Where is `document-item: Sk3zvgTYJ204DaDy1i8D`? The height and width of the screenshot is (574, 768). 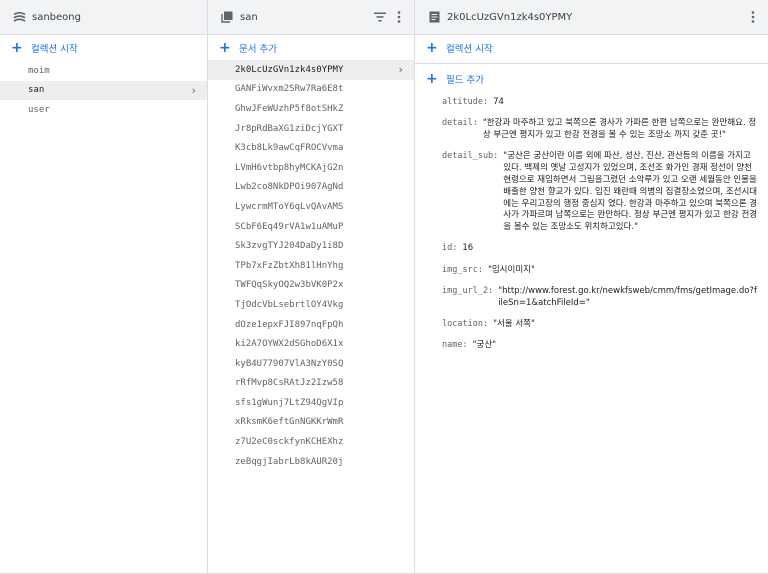
document-item: Sk3zvgTYJ204DaDy1i8D is located at coordinates (311, 246).